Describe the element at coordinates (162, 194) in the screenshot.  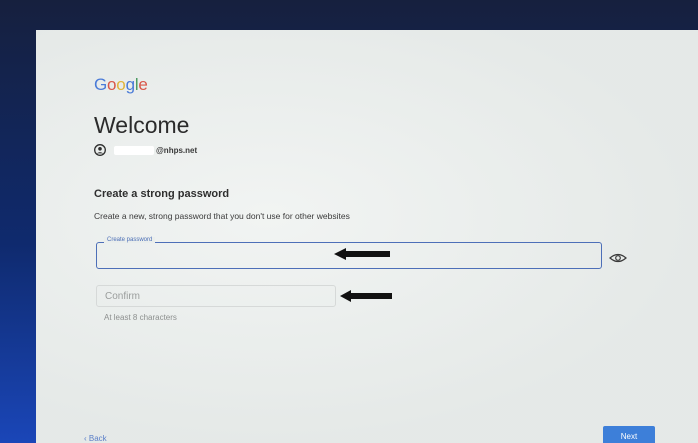
I see `section-title: Create a strong password` at that location.